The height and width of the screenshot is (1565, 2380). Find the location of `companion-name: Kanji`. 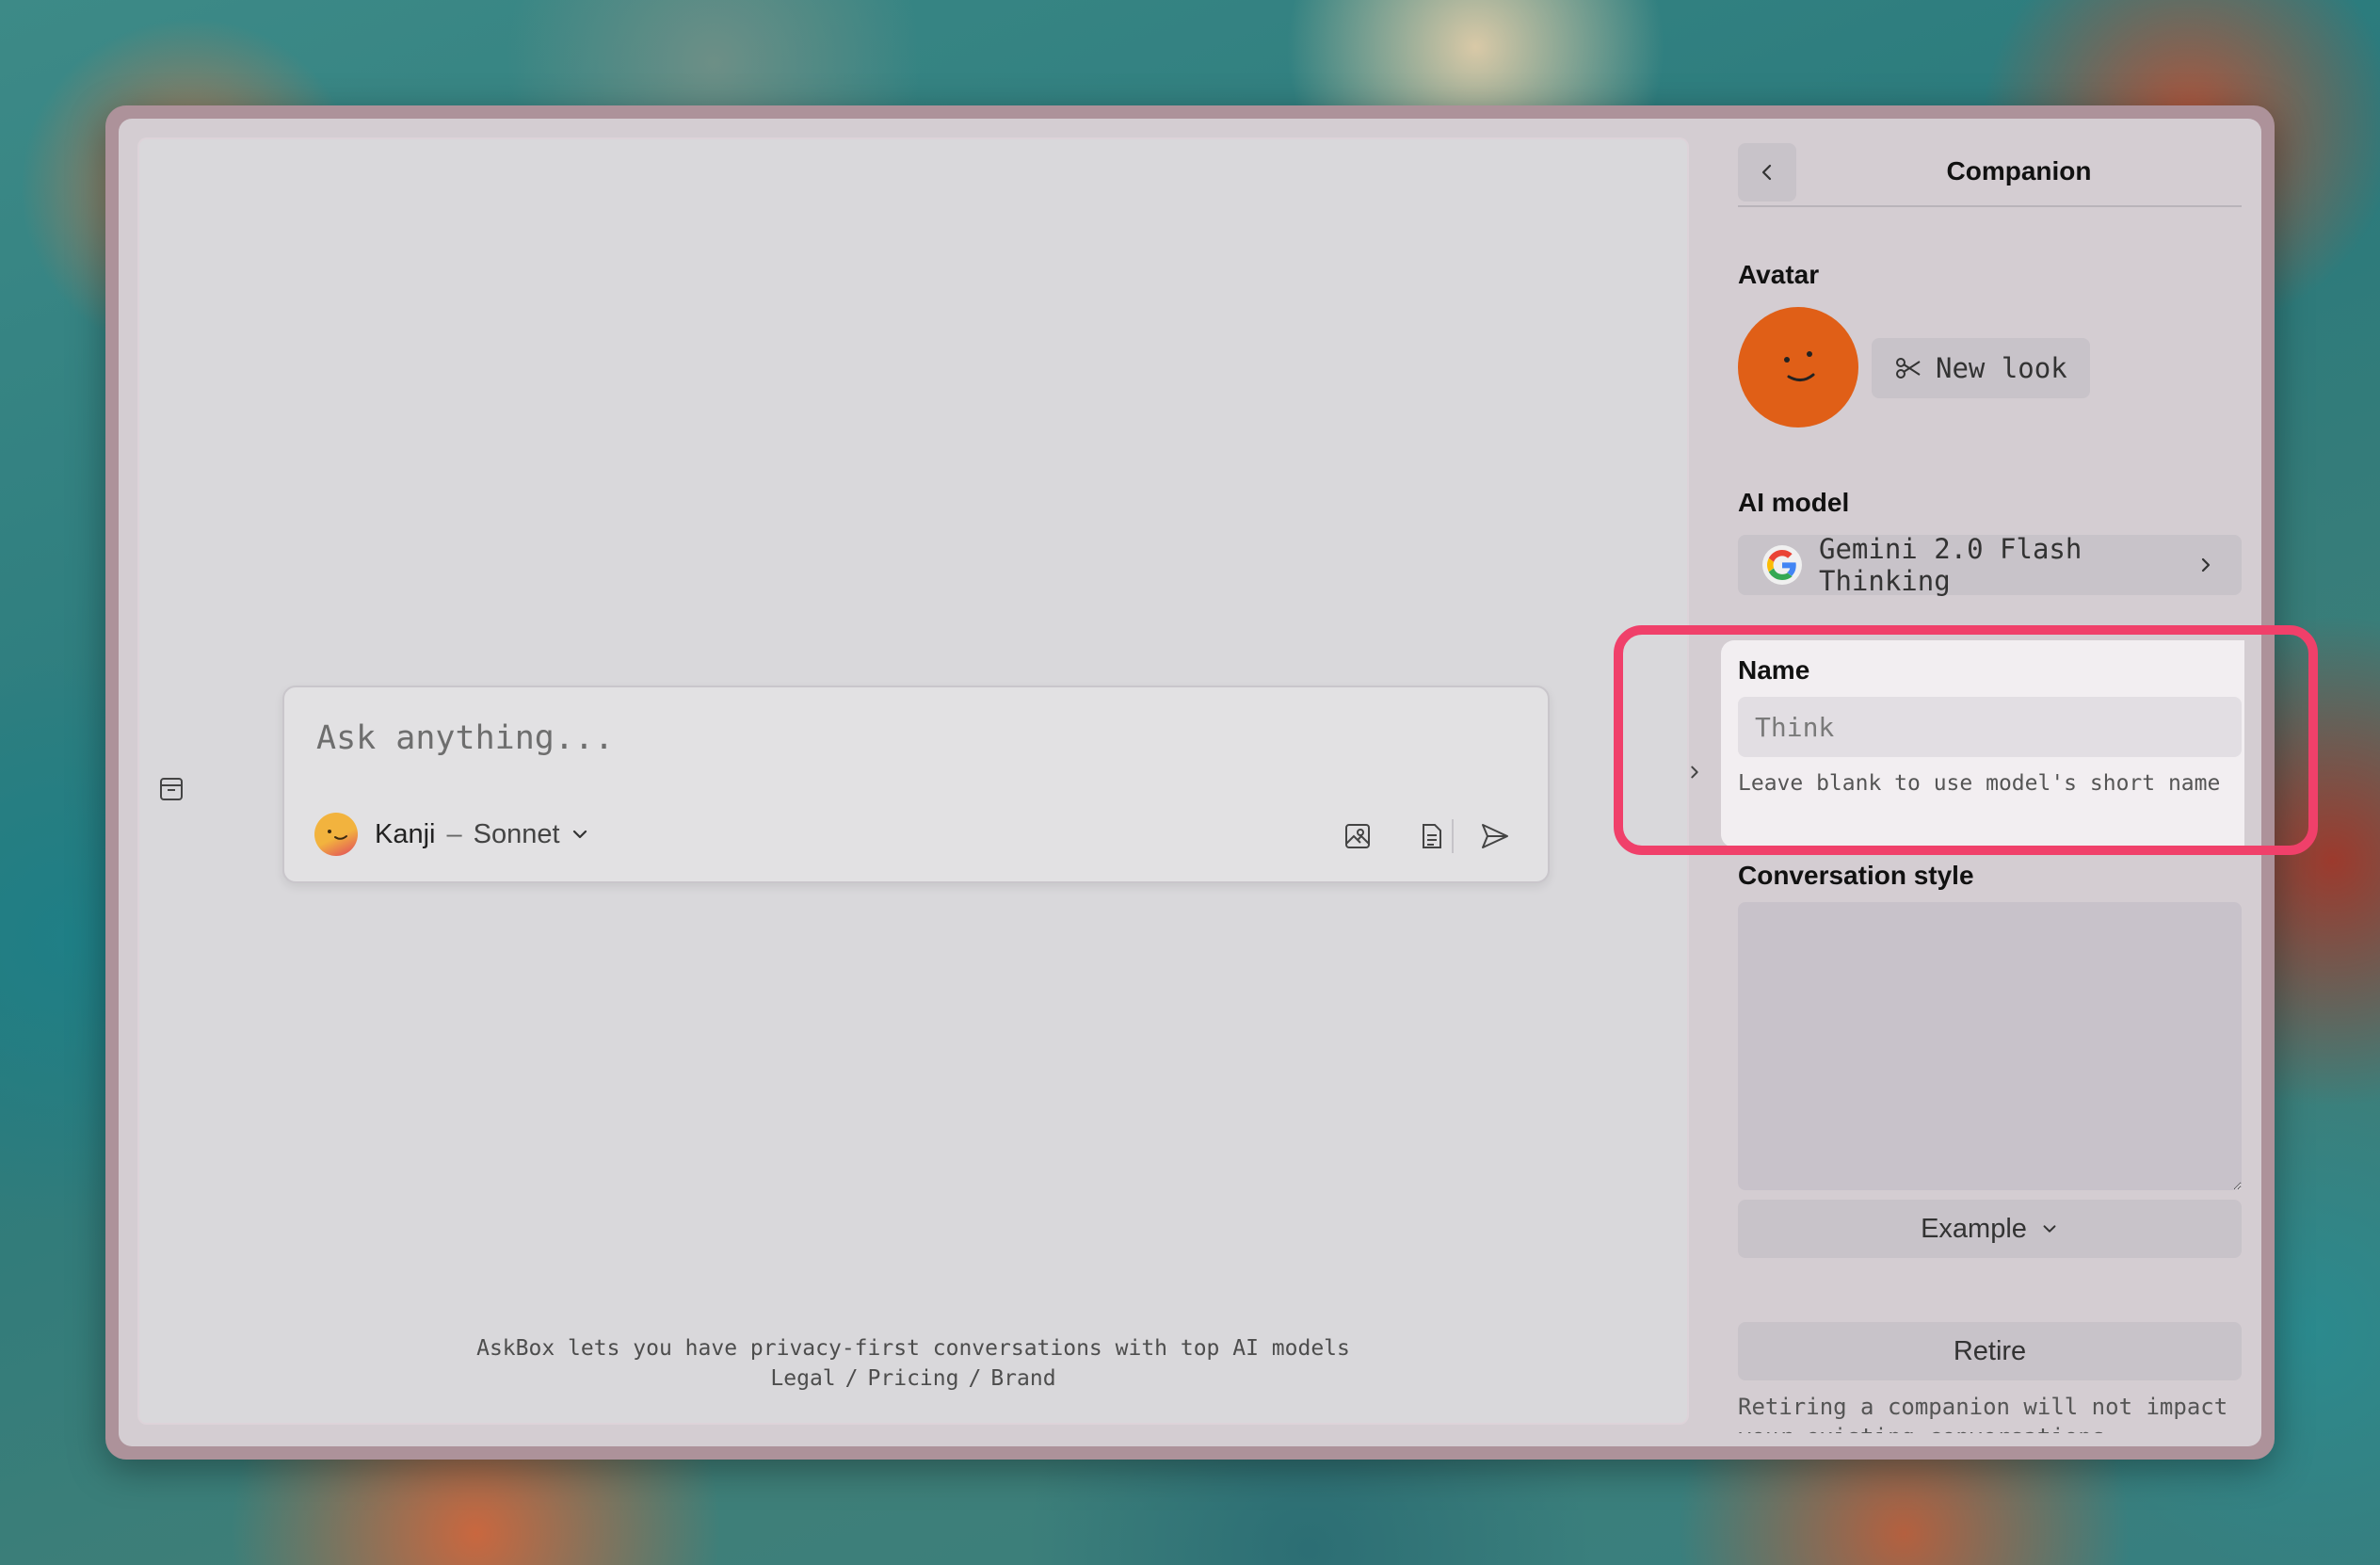

companion-name: Kanji is located at coordinates (405, 833).